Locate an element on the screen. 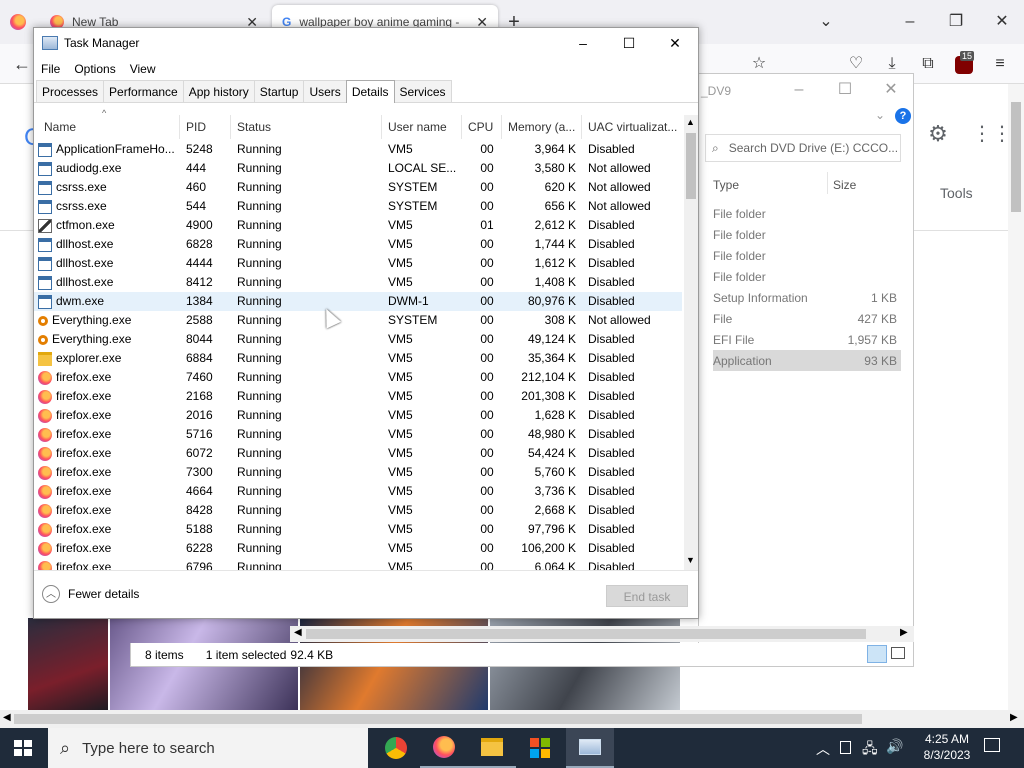  tab-performance: Performance is located at coordinates (143, 91).